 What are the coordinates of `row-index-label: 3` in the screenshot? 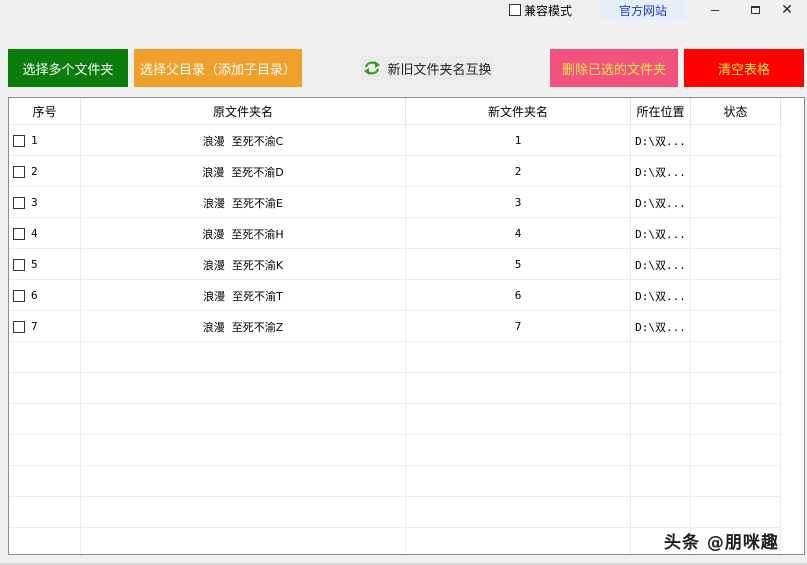 It's located at (34, 202).